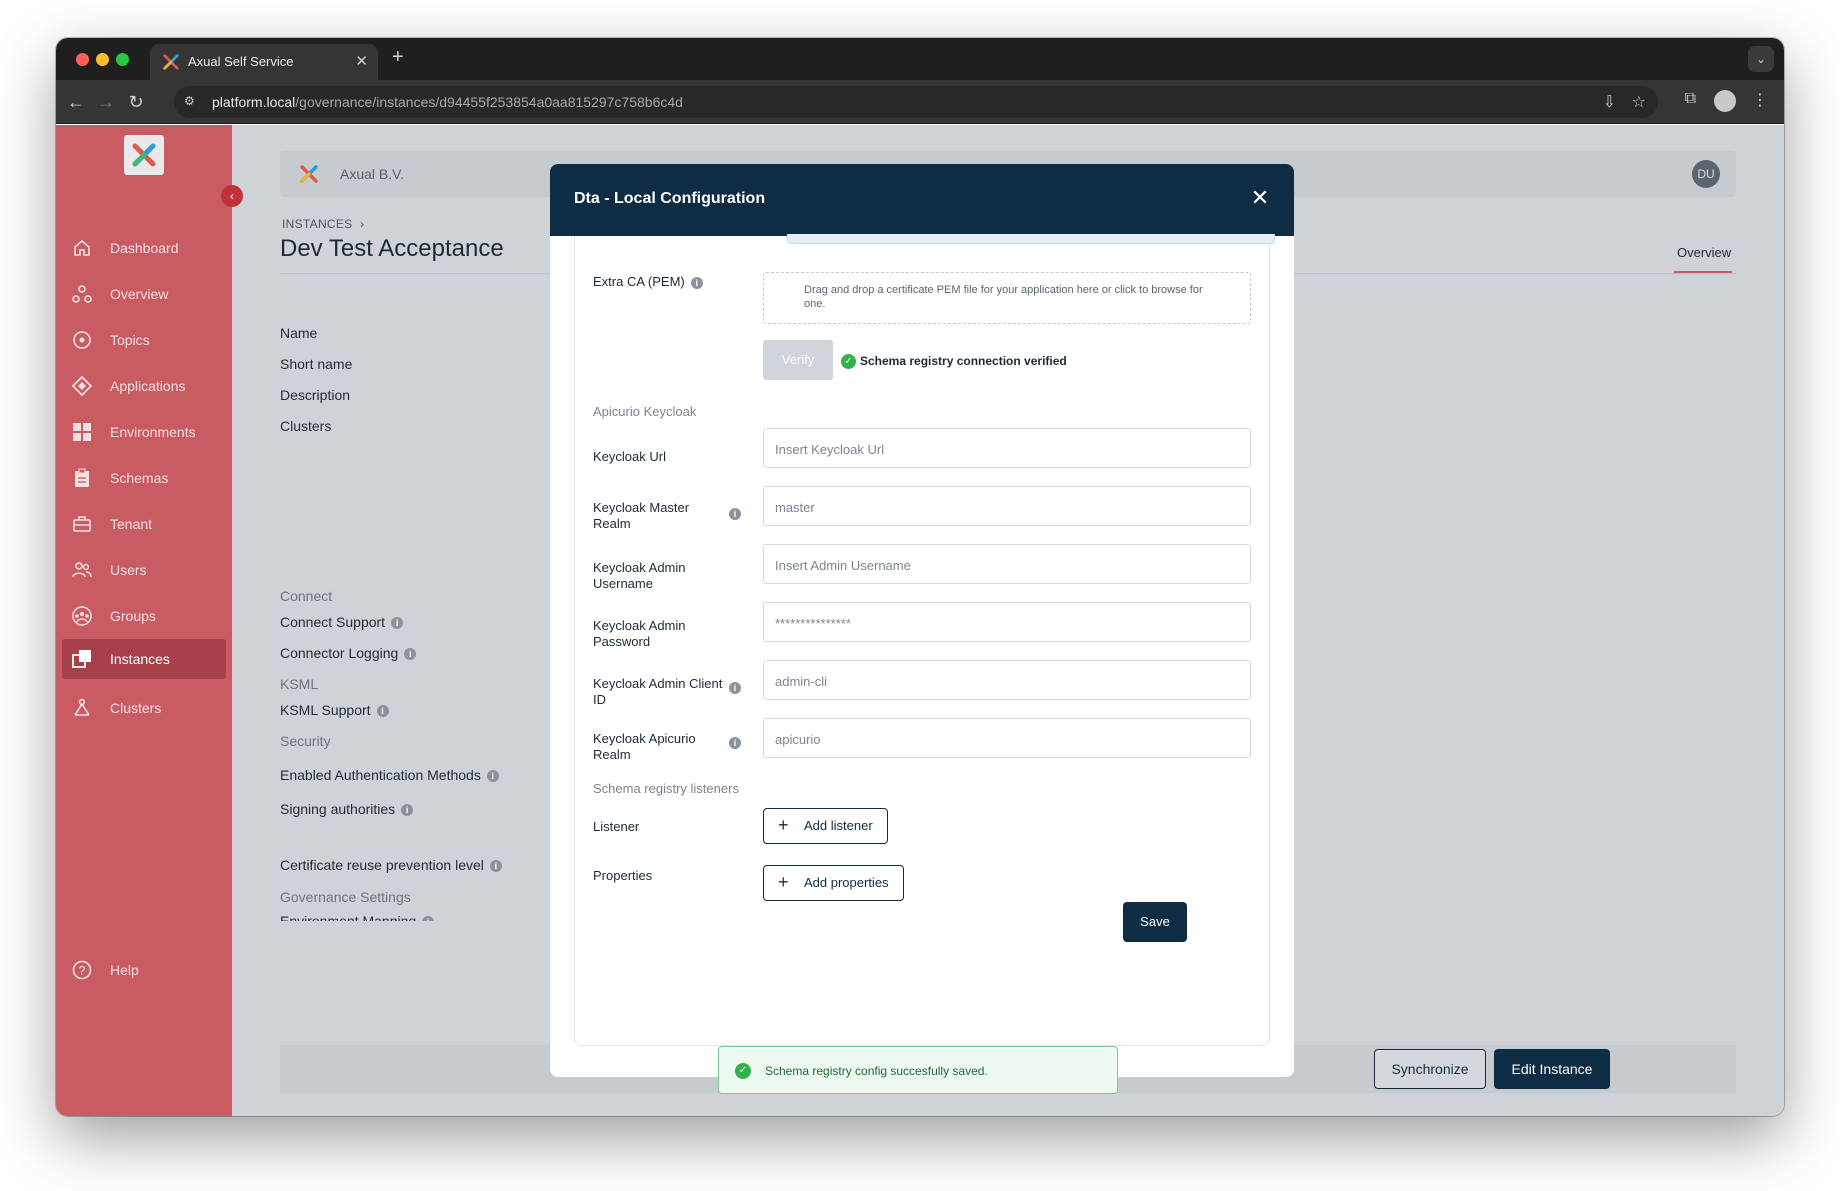 Image resolution: width=1840 pixels, height=1191 pixels. What do you see at coordinates (76, 102) in the screenshot?
I see `back-arrow-icon: ←` at bounding box center [76, 102].